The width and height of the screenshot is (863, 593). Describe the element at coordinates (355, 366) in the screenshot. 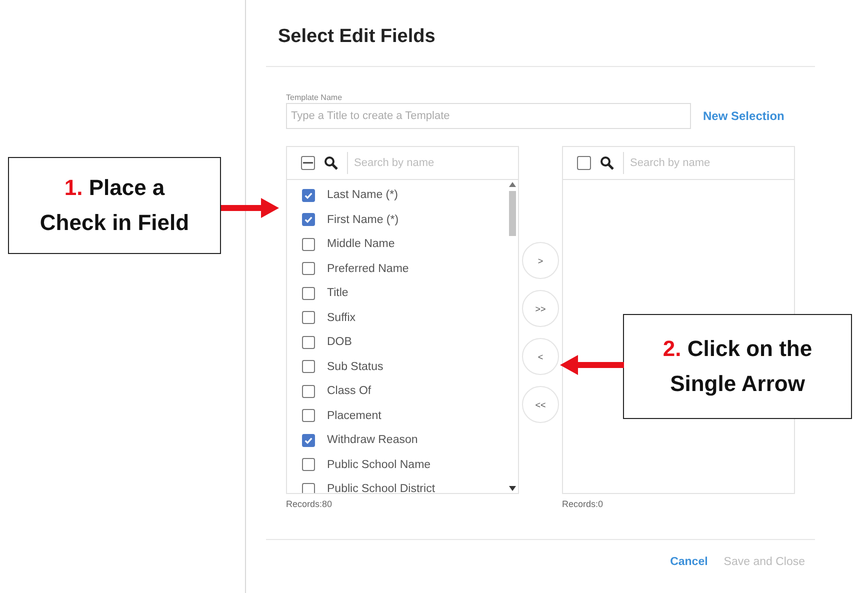

I see `field-name: Sub Status` at that location.